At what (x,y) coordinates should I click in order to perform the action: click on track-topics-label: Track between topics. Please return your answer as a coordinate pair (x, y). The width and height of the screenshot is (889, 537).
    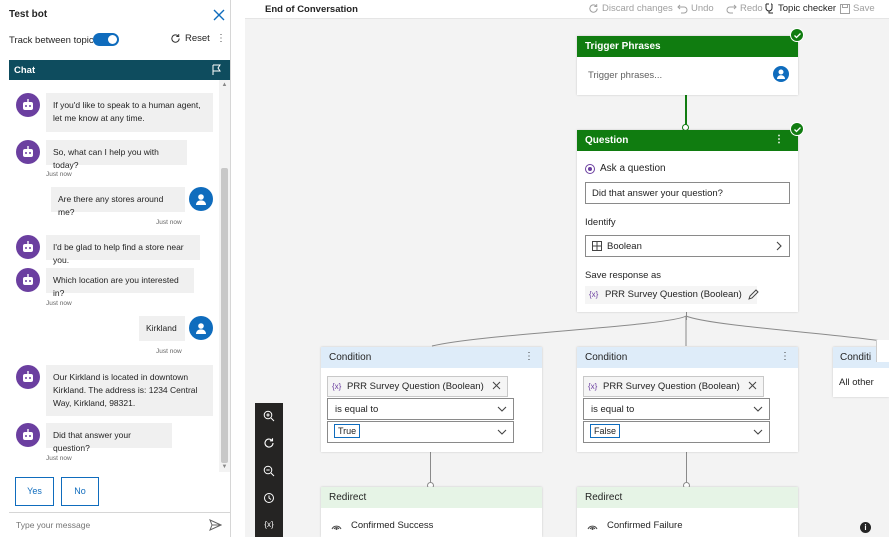
    Looking at the image, I should click on (54, 40).